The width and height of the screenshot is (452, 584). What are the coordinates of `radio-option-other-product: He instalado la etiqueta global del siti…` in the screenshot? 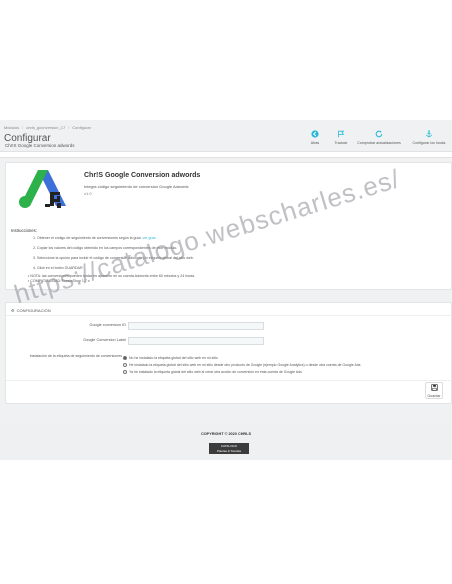 It's located at (242, 364).